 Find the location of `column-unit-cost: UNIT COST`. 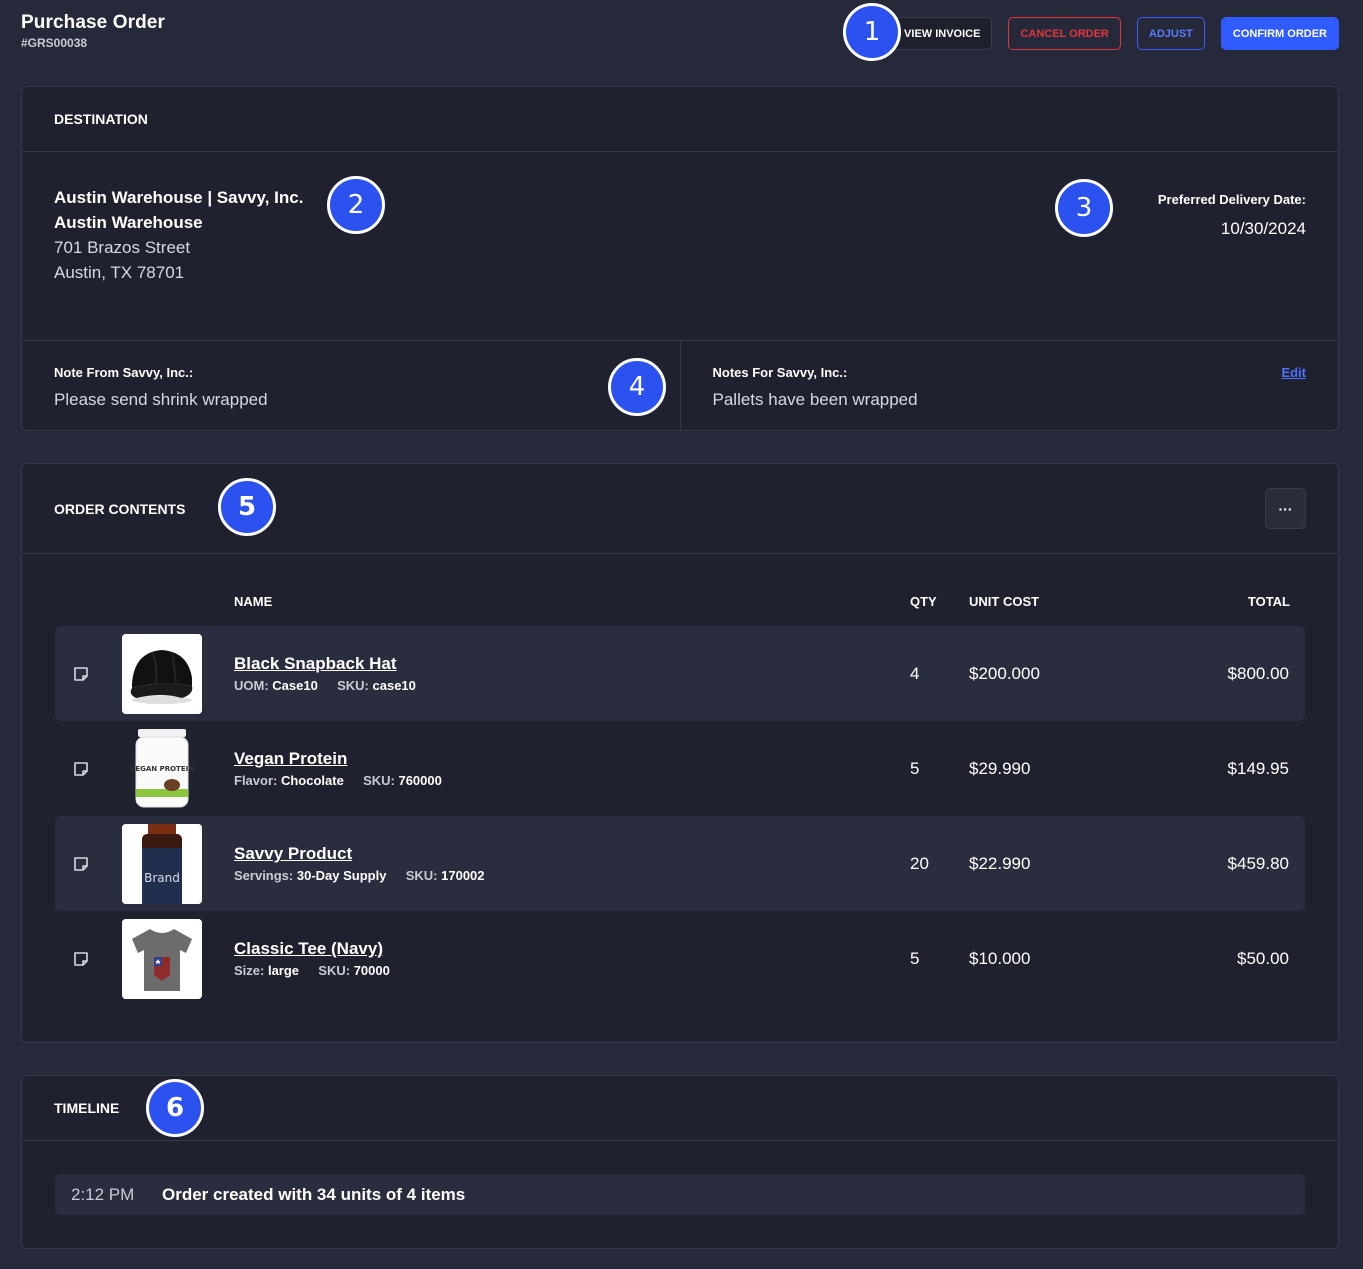

column-unit-cost: UNIT COST is located at coordinates (1004, 601).